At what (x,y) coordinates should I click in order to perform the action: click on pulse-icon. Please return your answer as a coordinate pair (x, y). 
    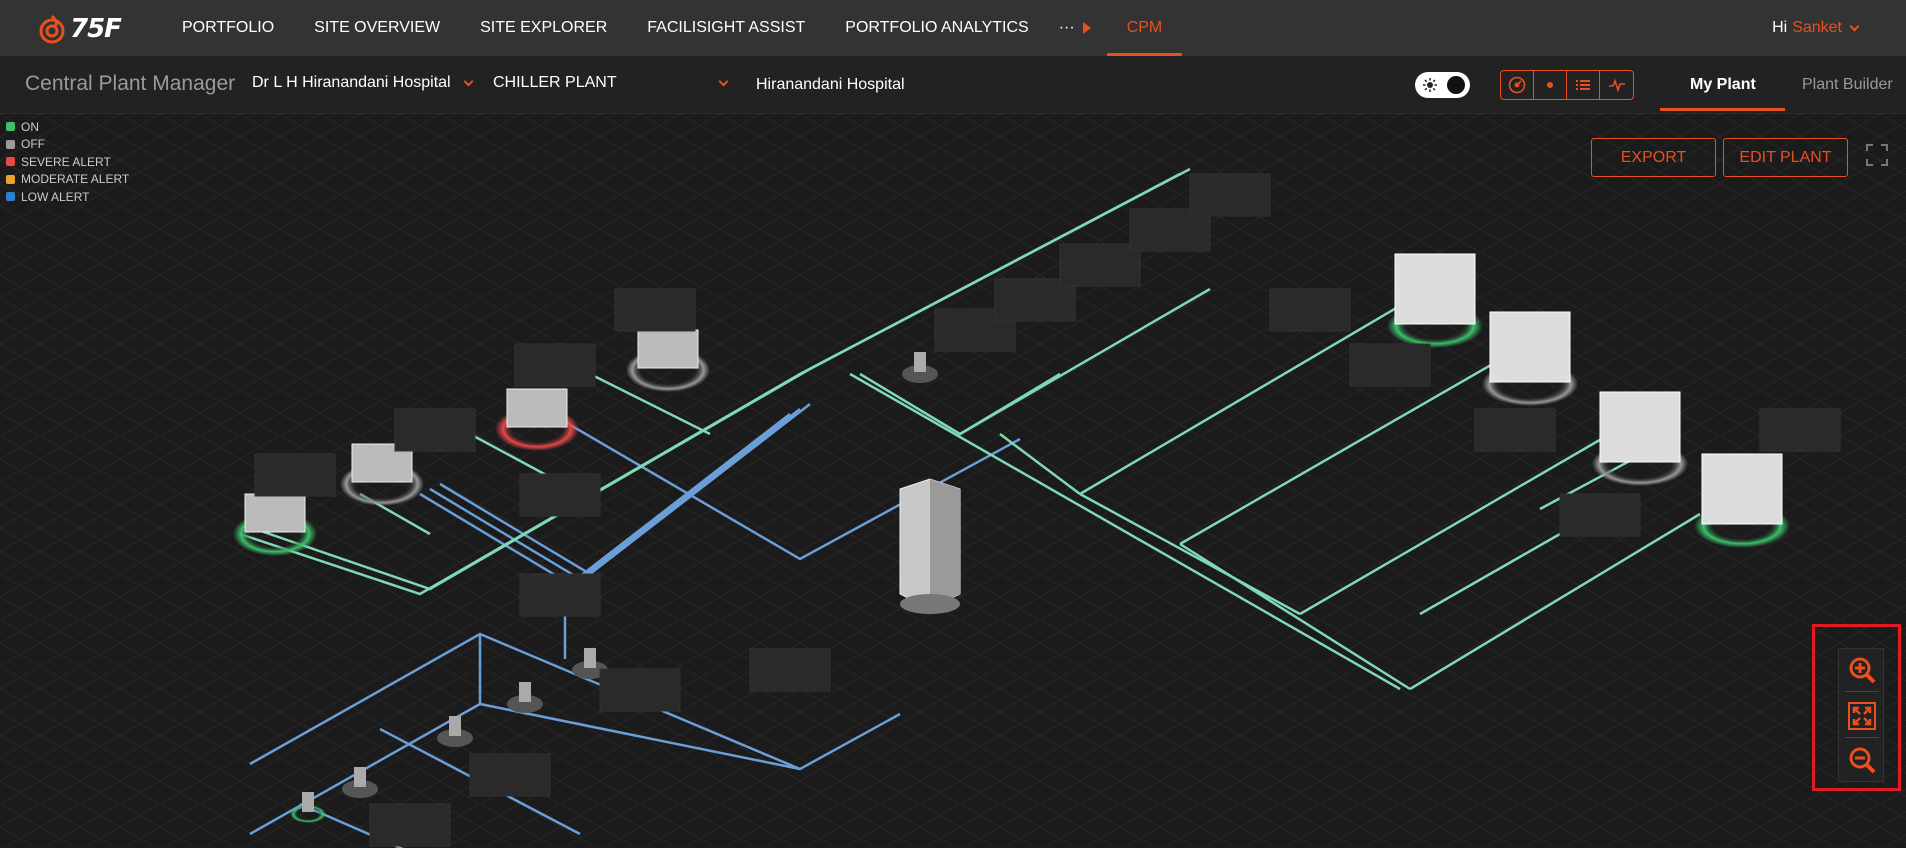
    Looking at the image, I should click on (1616, 85).